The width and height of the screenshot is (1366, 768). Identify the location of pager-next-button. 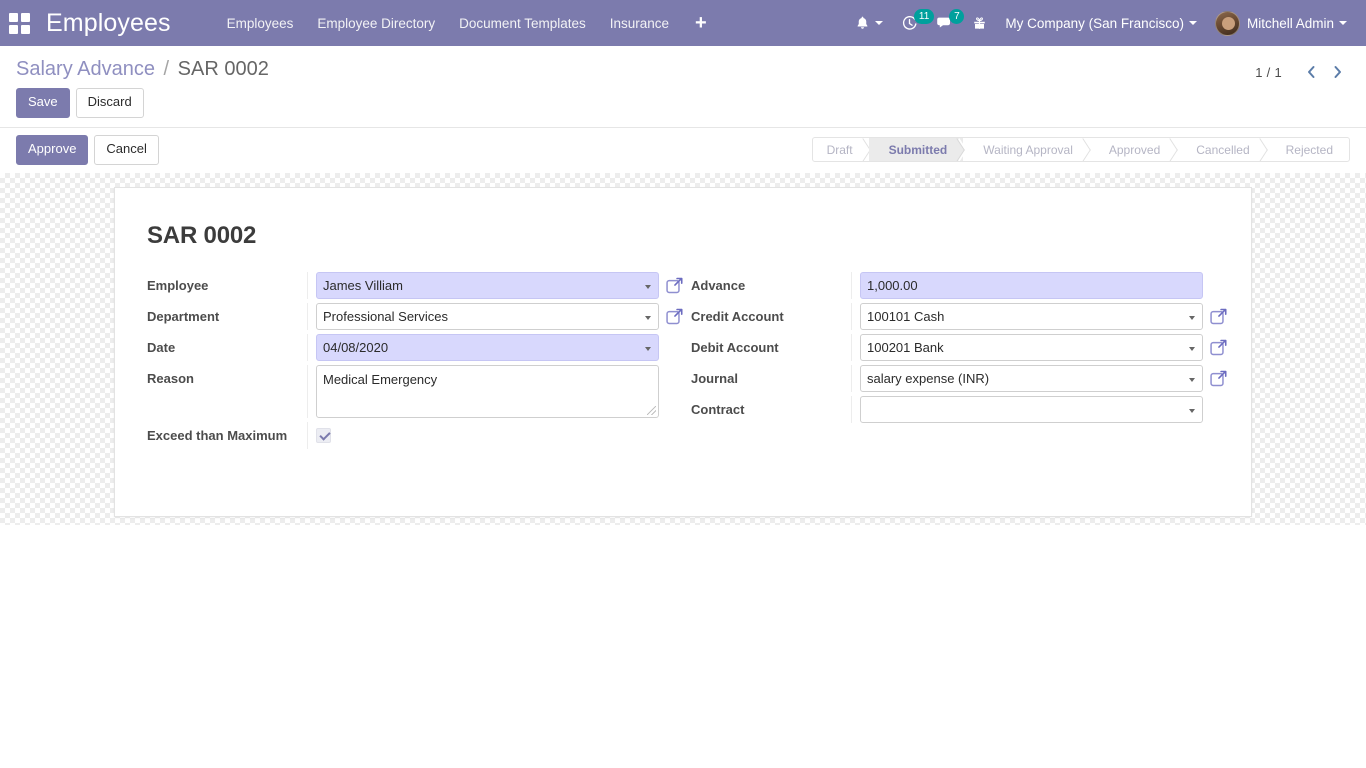
(1337, 72).